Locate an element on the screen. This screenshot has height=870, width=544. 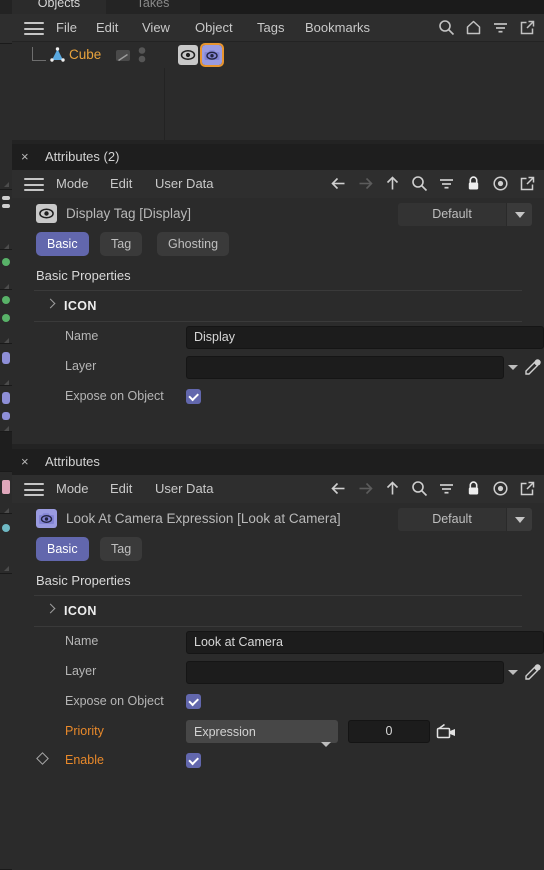
tab-ghosting-1: Ghosting is located at coordinates (193, 244).